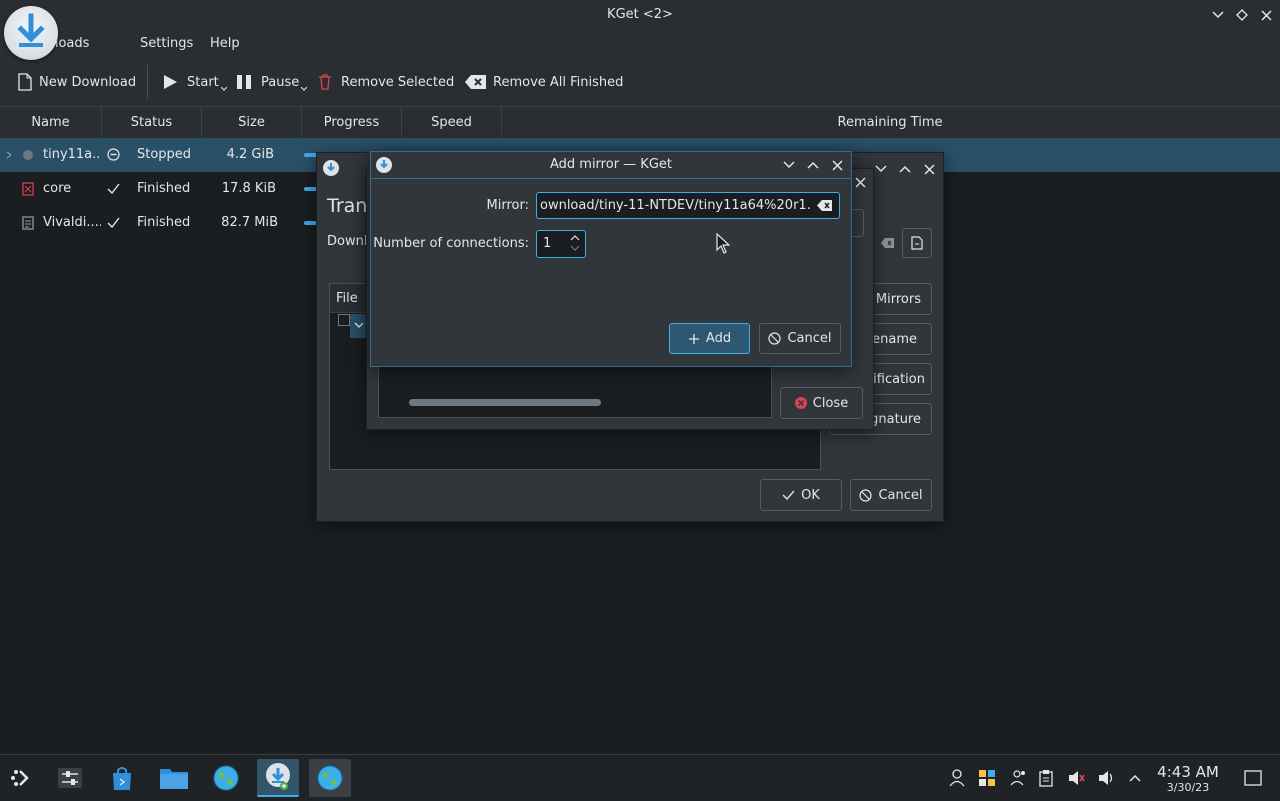  Describe the element at coordinates (898, 299) in the screenshot. I see `mirrors-label: Mirrors` at that location.